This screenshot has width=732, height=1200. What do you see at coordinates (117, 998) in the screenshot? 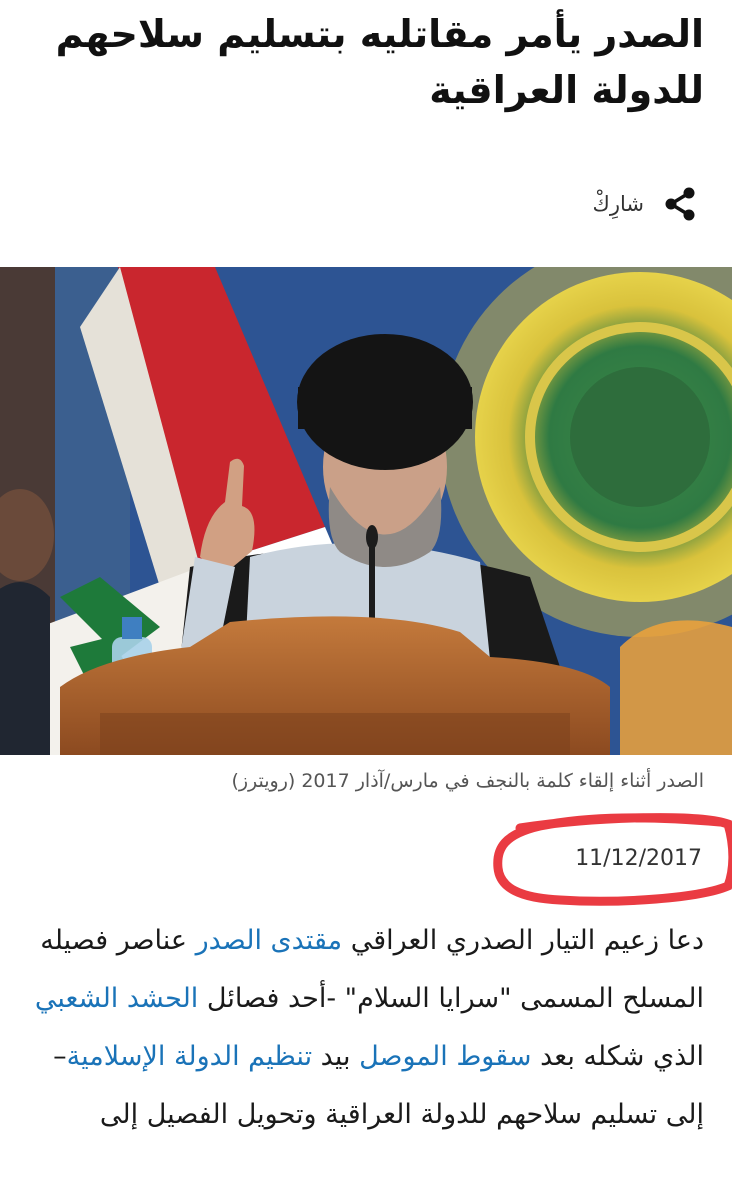
I see `link-popular-mobilization: الحشد الشعبي` at bounding box center [117, 998].